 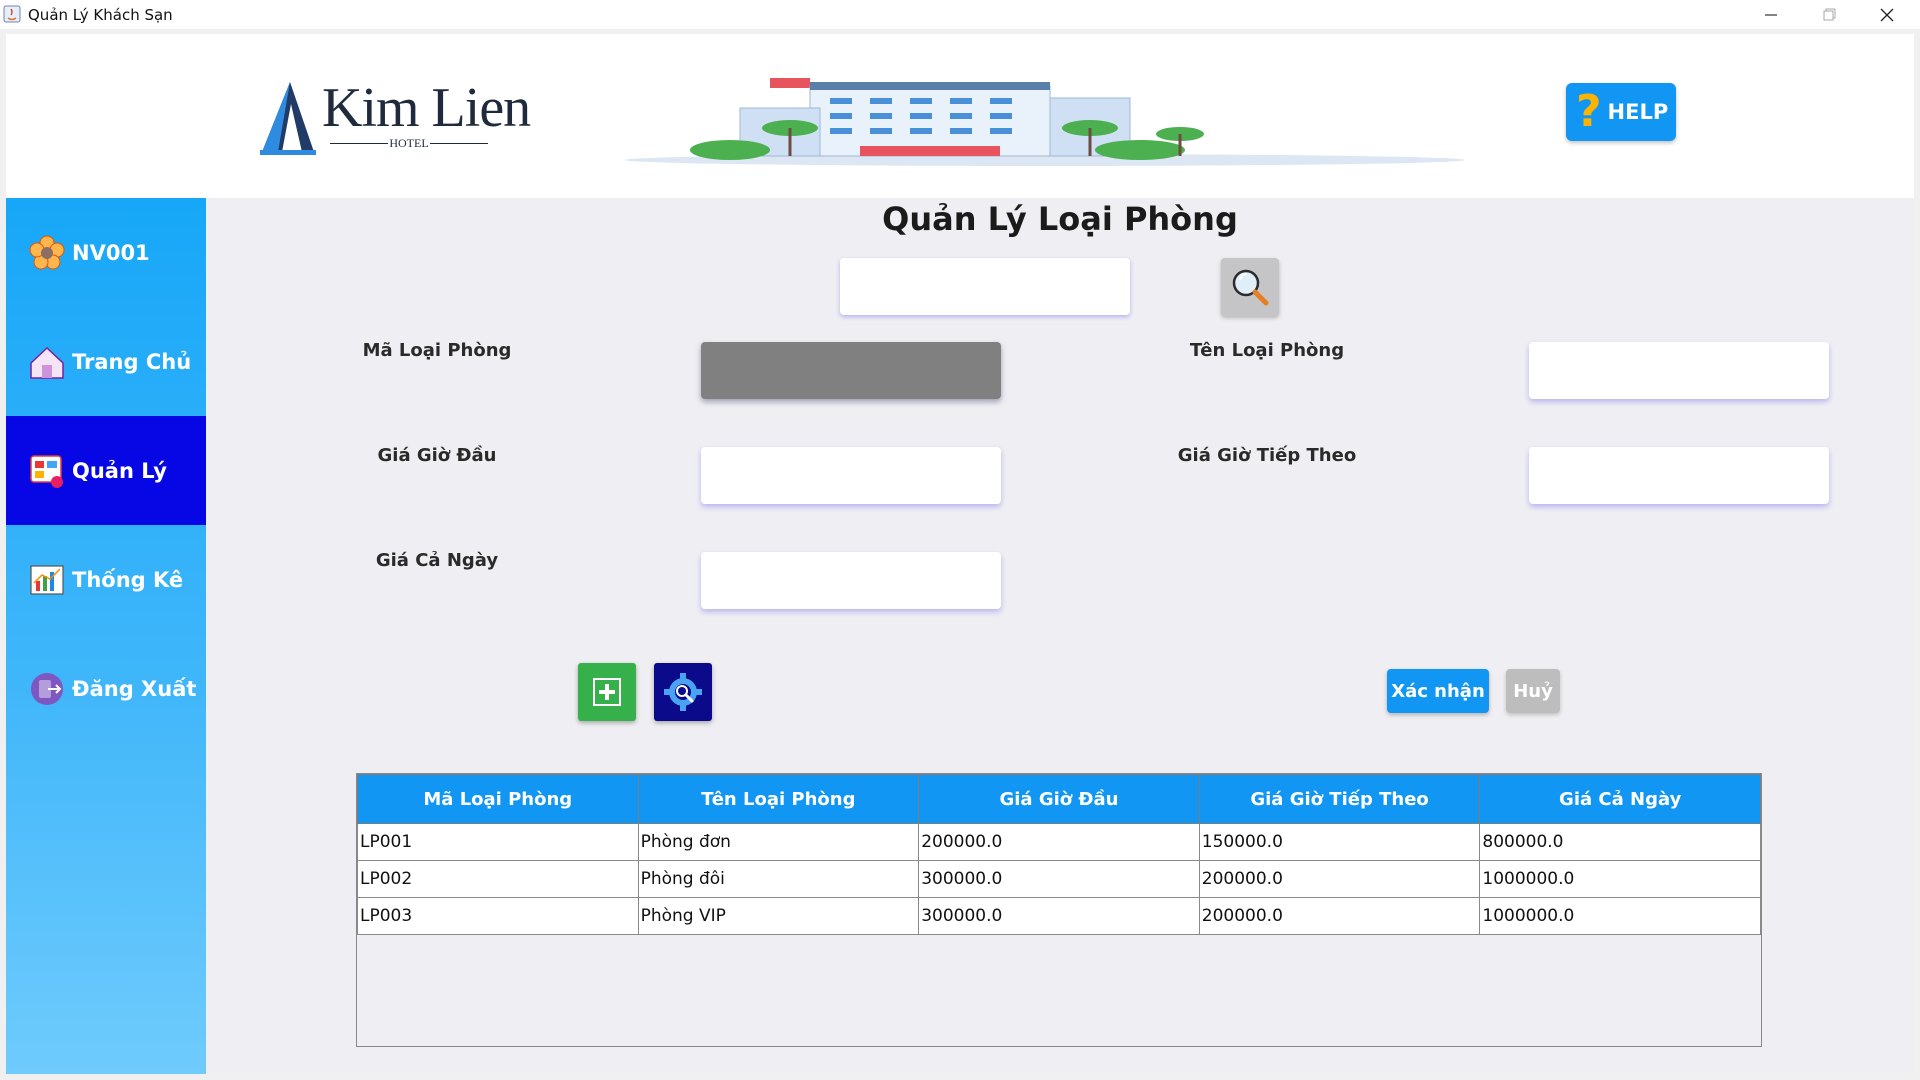 I want to click on table-cell: Phòng đôi, so click(x=778, y=879).